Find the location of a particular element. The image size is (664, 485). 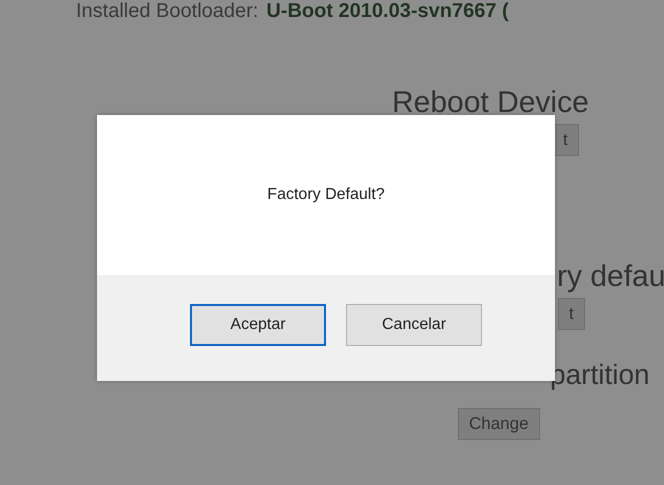

section-heading: partition is located at coordinates (600, 375).